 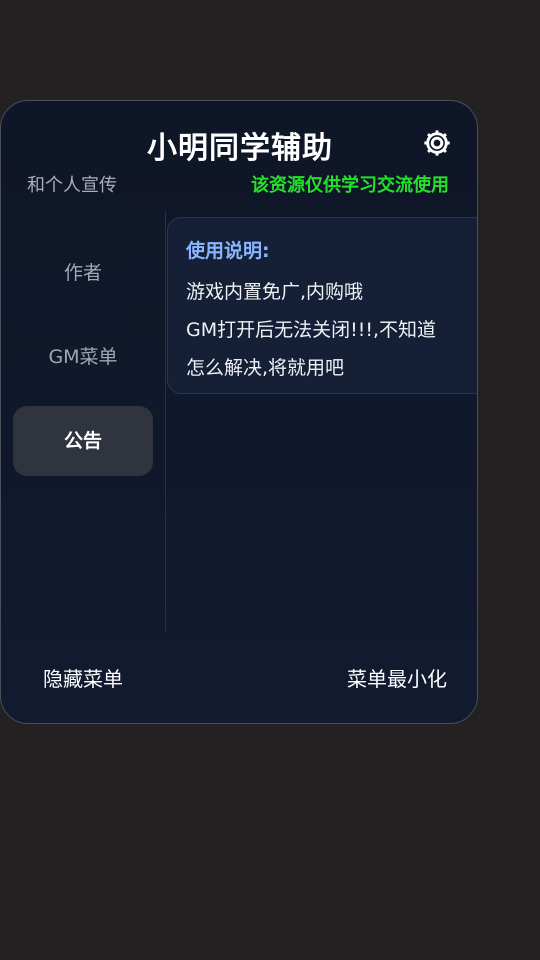 I want to click on disclaimer-marquee-text: 该资源仅供学习交流使用, so click(x=350, y=185).